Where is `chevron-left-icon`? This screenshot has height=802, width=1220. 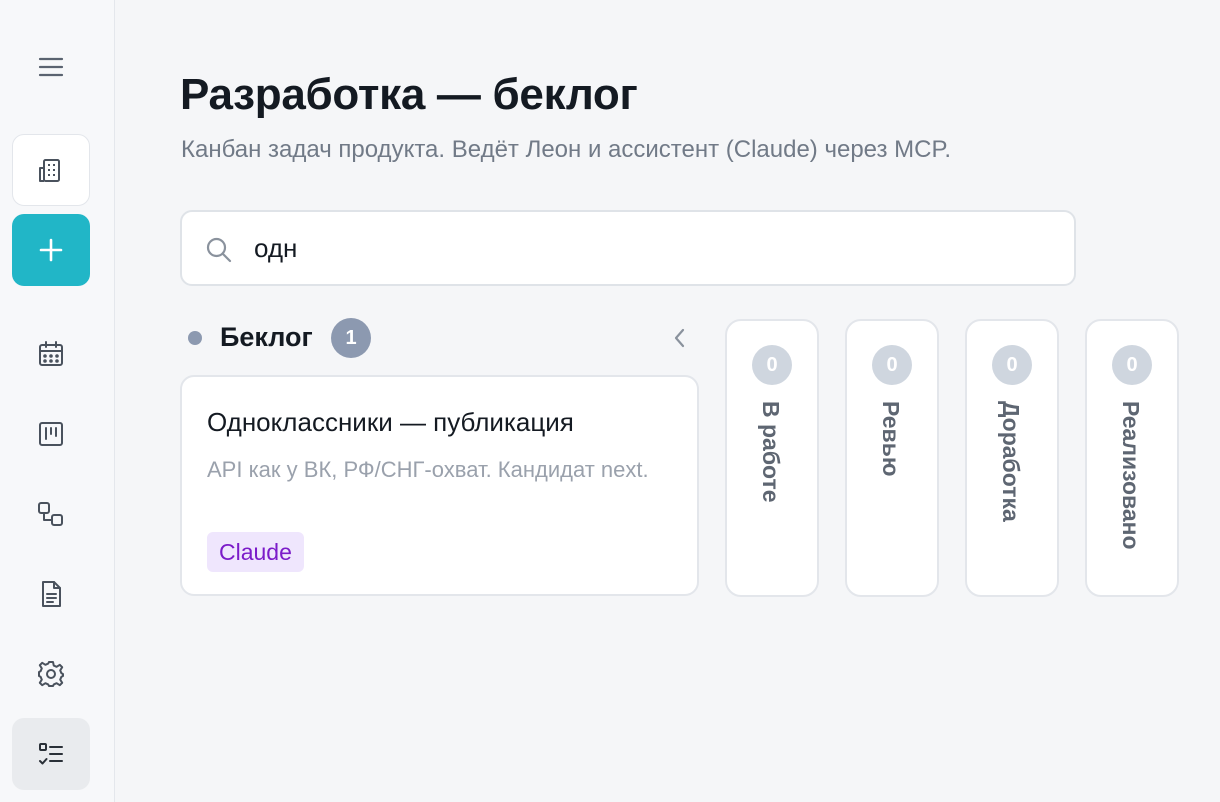 chevron-left-icon is located at coordinates (680, 338).